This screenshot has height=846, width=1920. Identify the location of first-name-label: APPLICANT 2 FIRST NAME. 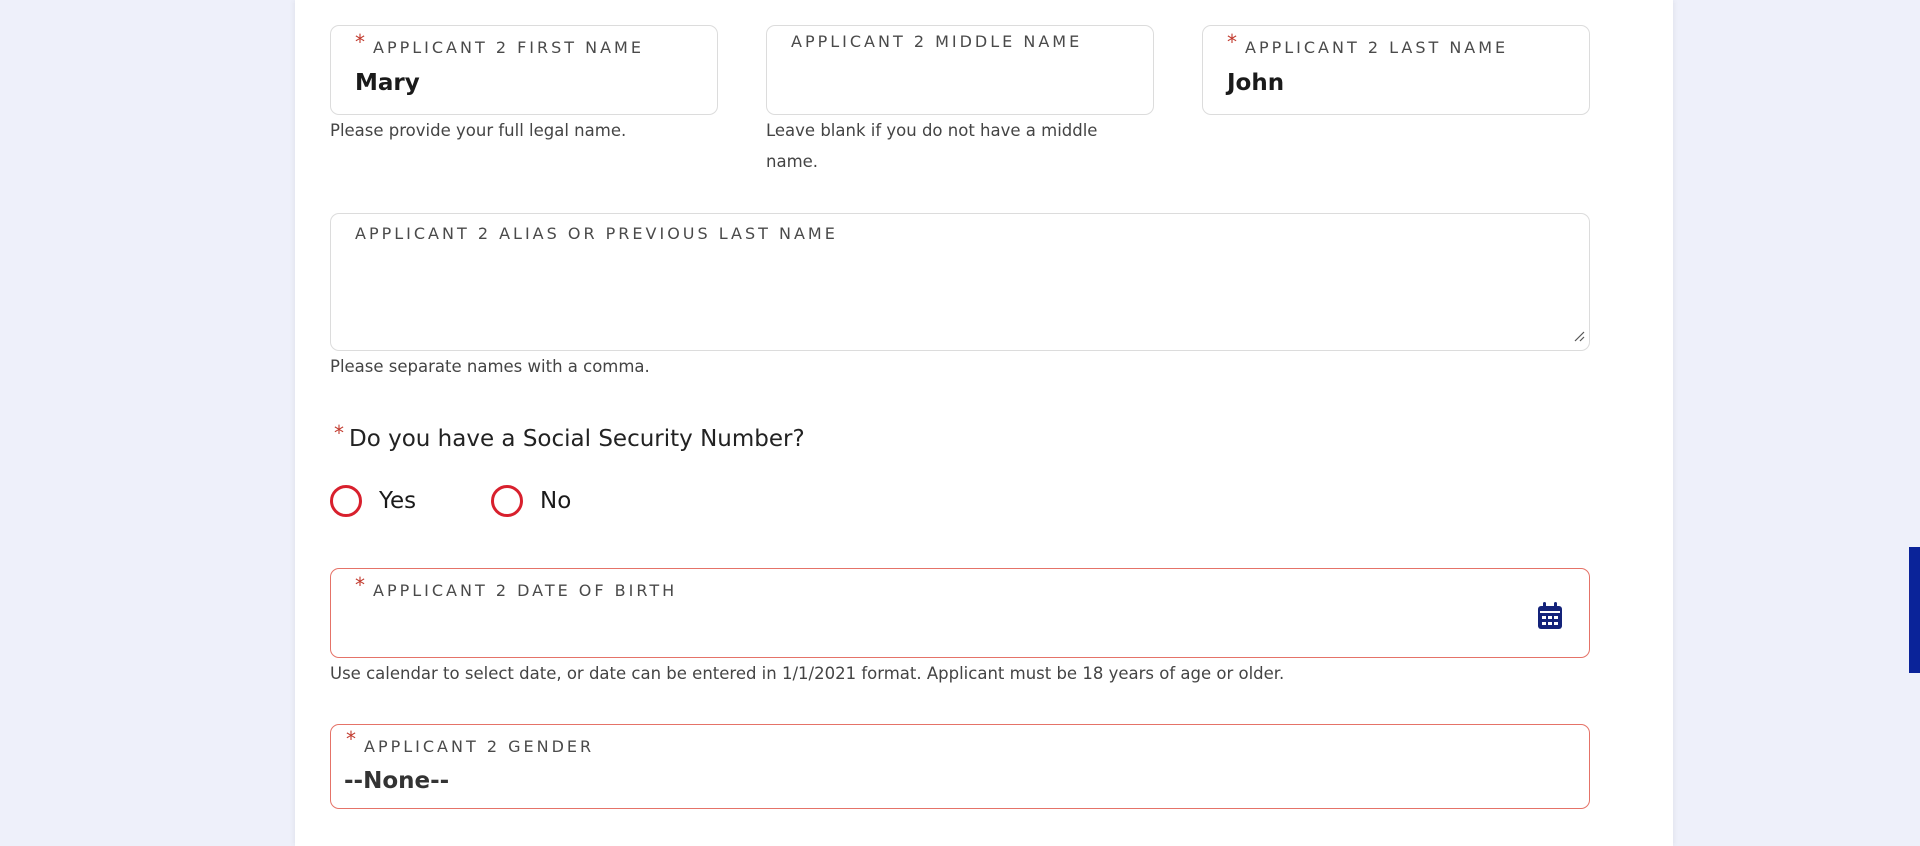
(508, 47).